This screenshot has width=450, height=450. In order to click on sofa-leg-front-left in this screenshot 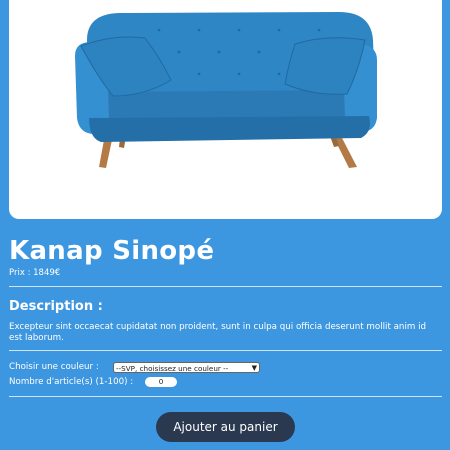, I will do `click(105, 154)`.